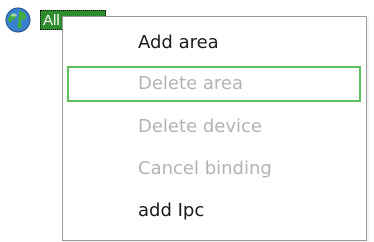 The height and width of the screenshot is (242, 374). What do you see at coordinates (178, 42) in the screenshot?
I see `menu-item-label: Add area` at bounding box center [178, 42].